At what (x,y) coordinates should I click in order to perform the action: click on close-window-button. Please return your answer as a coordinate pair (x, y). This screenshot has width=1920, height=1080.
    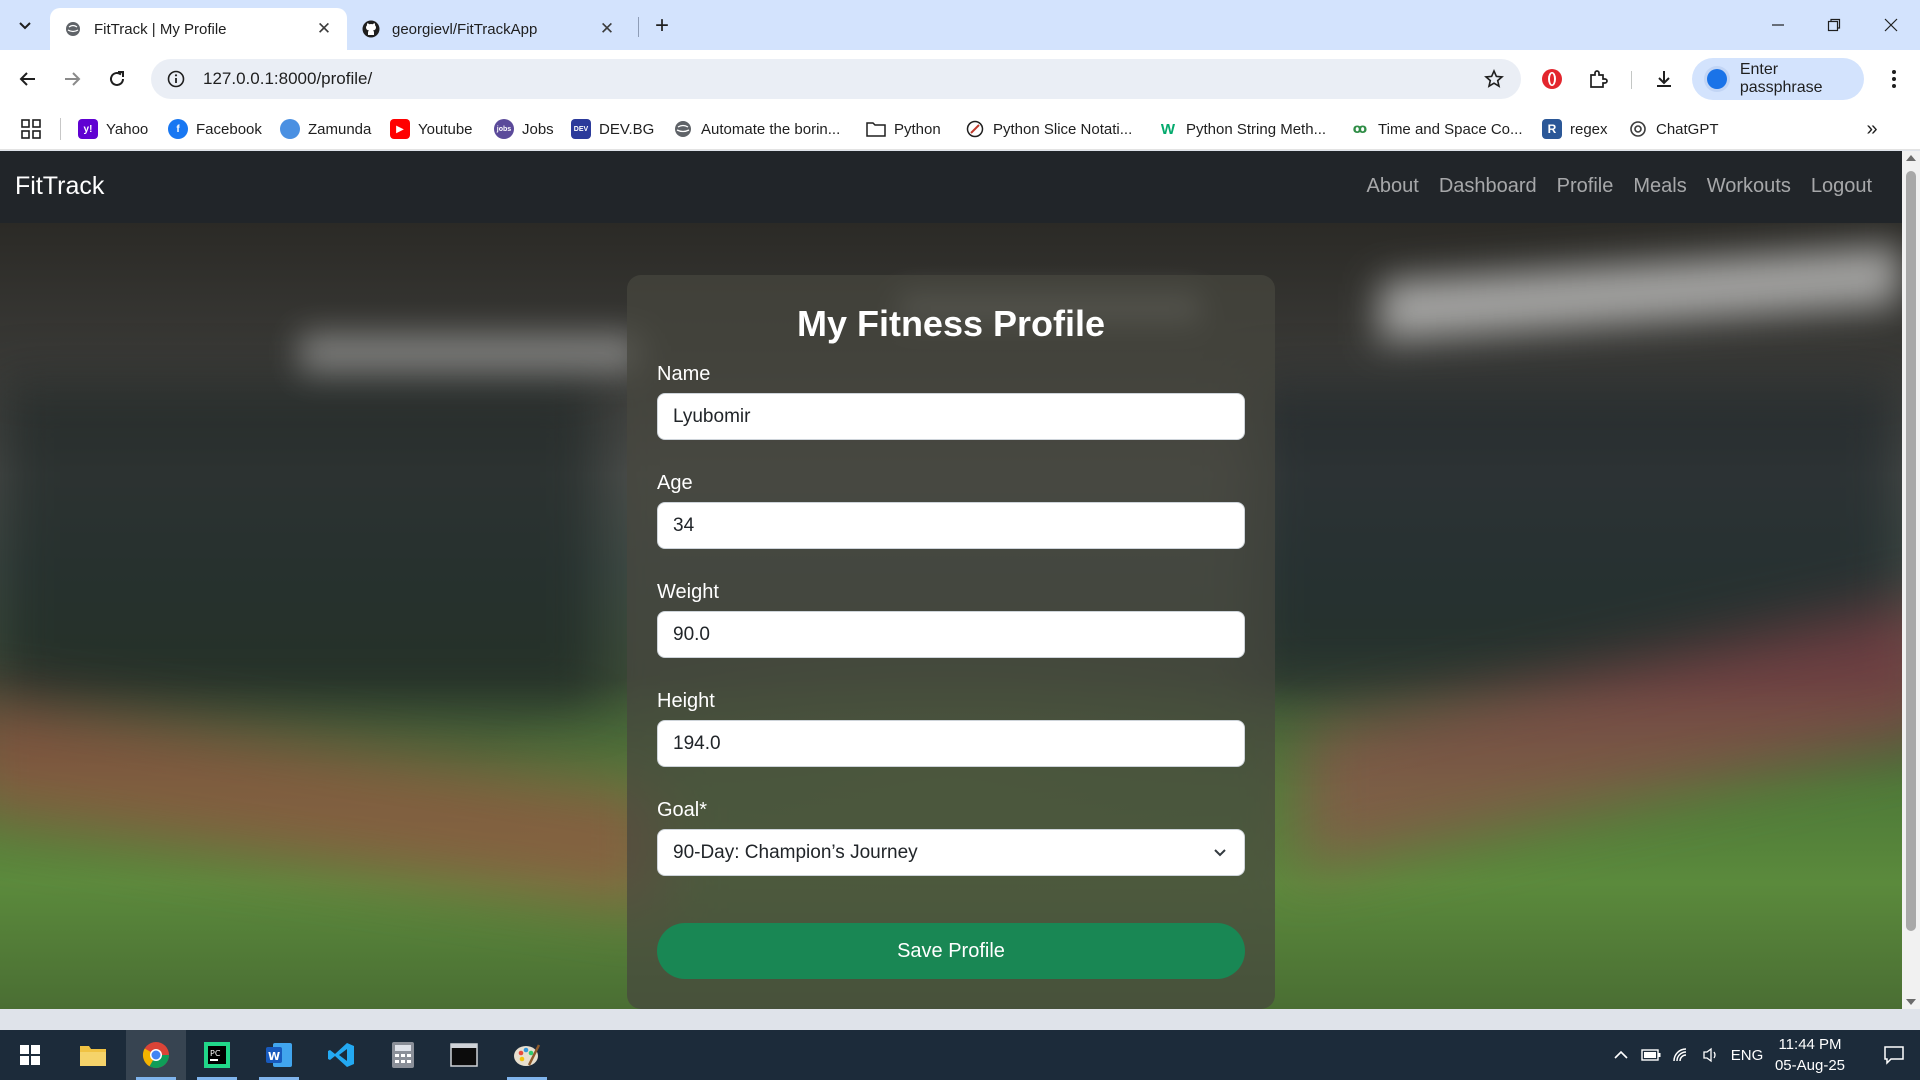
    Looking at the image, I should click on (1891, 25).